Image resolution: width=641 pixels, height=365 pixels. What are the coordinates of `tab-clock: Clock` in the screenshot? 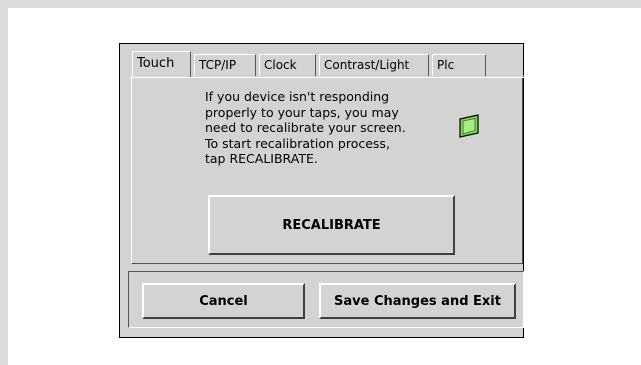 It's located at (287, 65).